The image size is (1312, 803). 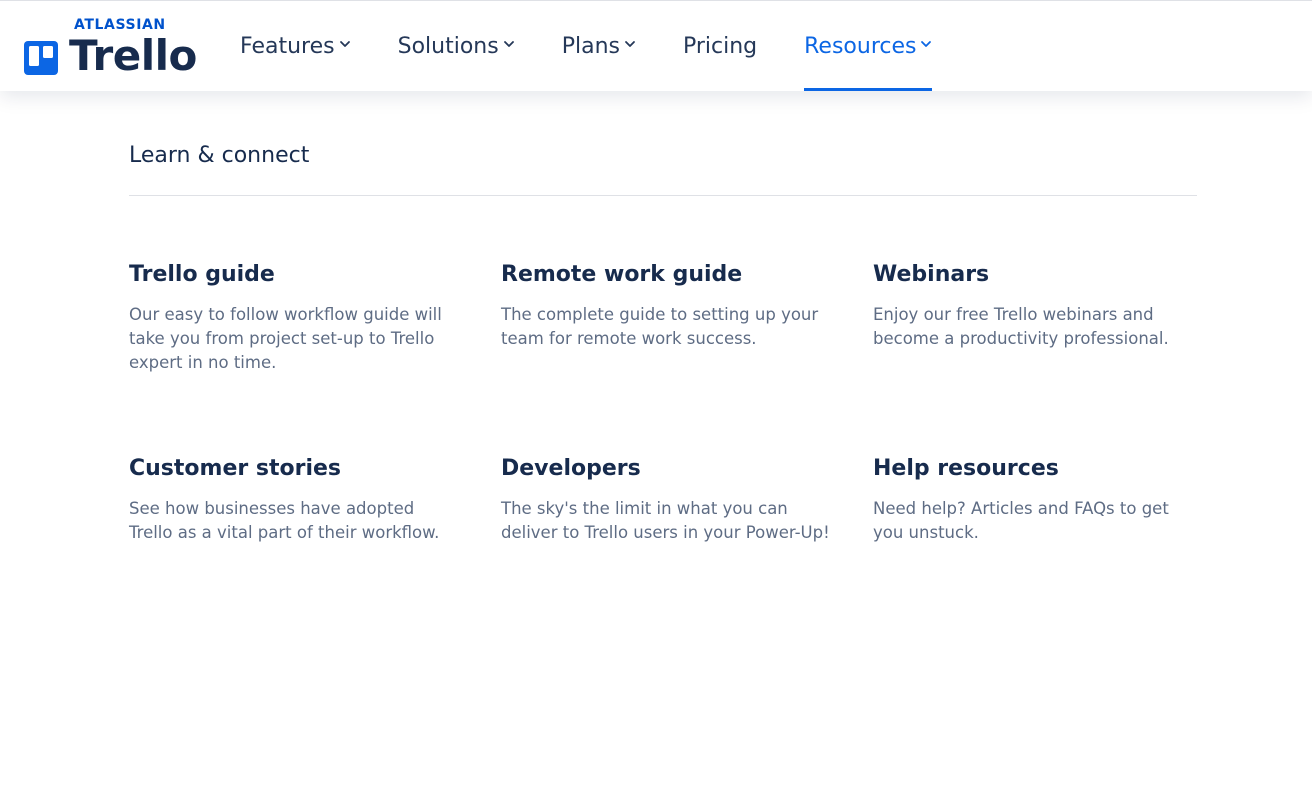 What do you see at coordinates (219, 155) in the screenshot?
I see `panel-title: Learn & connect` at bounding box center [219, 155].